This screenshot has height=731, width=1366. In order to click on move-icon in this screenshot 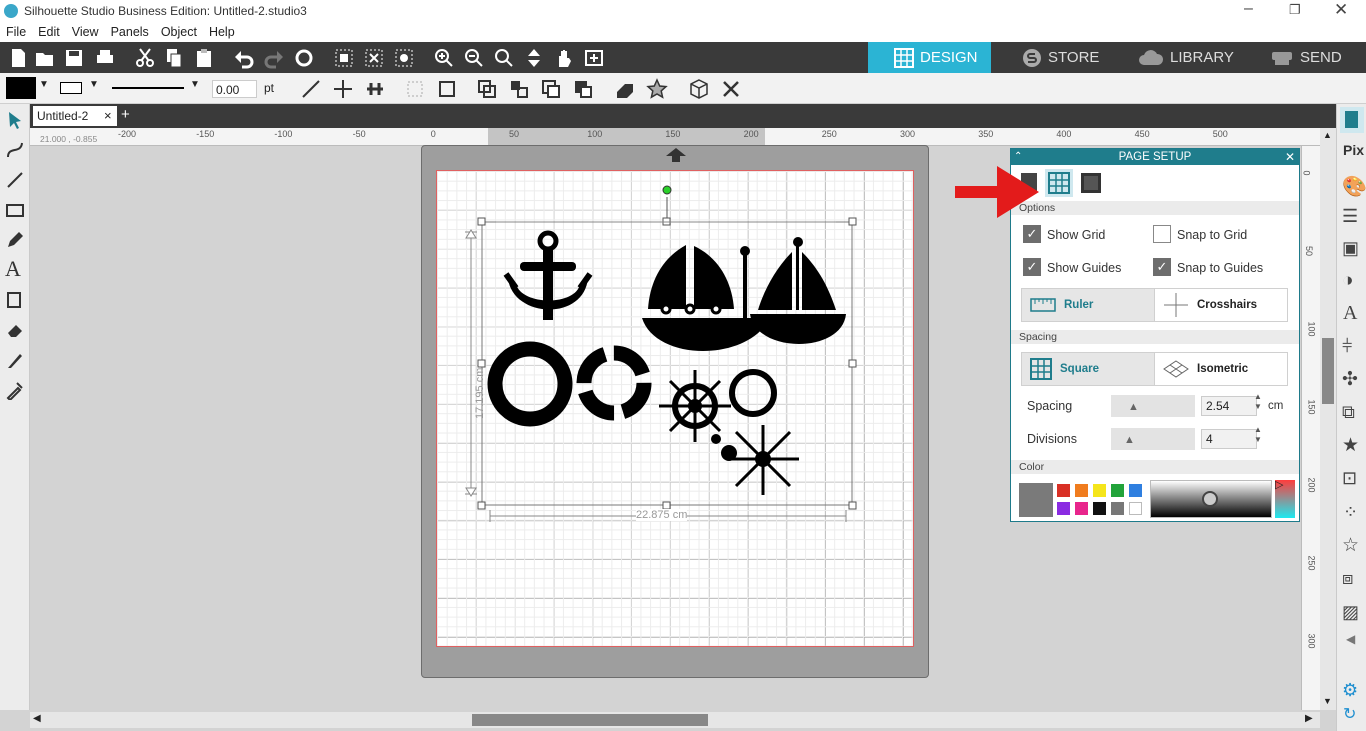, I will do `click(343, 89)`.